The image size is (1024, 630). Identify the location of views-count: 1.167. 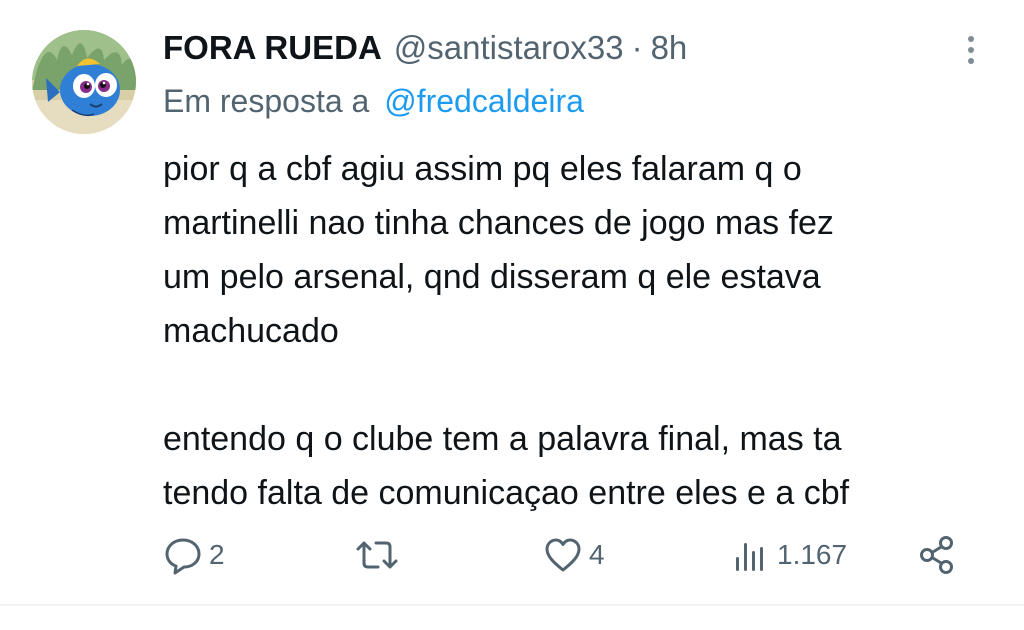
(812, 554).